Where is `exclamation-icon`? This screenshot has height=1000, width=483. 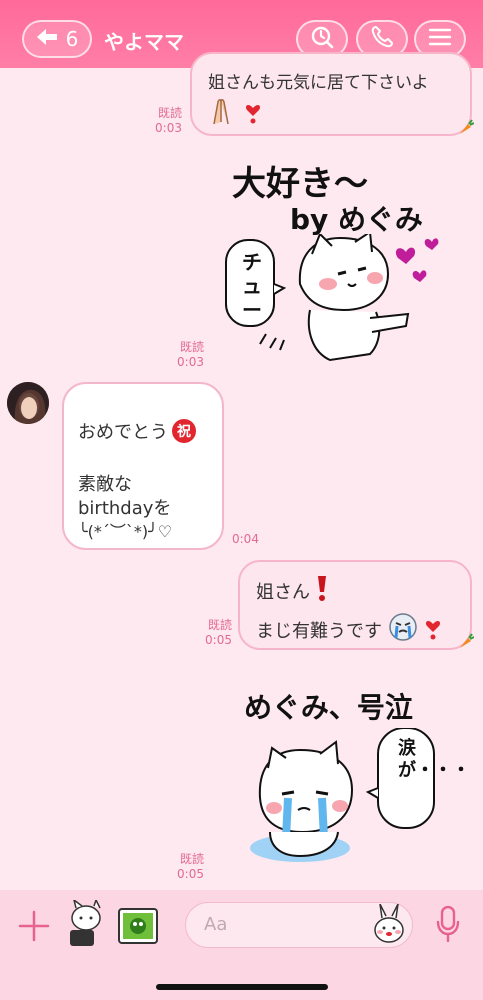
exclamation-icon is located at coordinates (322, 590).